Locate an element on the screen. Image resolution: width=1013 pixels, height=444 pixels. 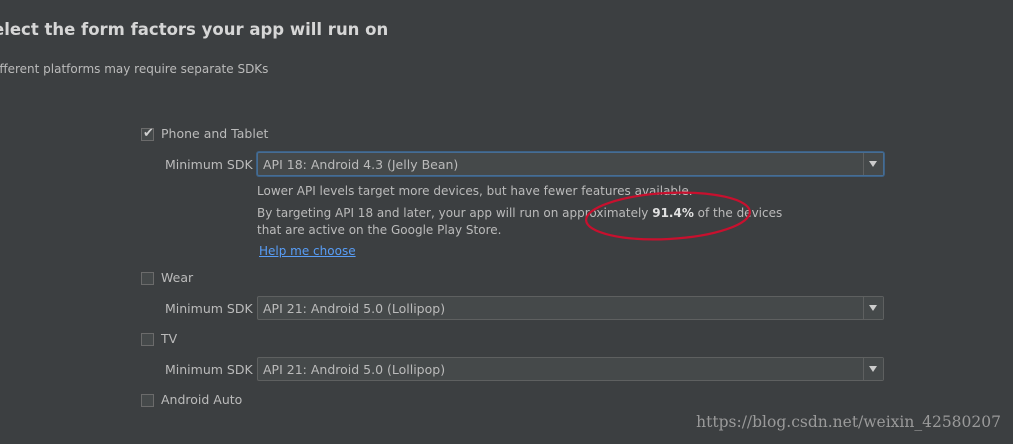
wear-label: Wear is located at coordinates (177, 277).